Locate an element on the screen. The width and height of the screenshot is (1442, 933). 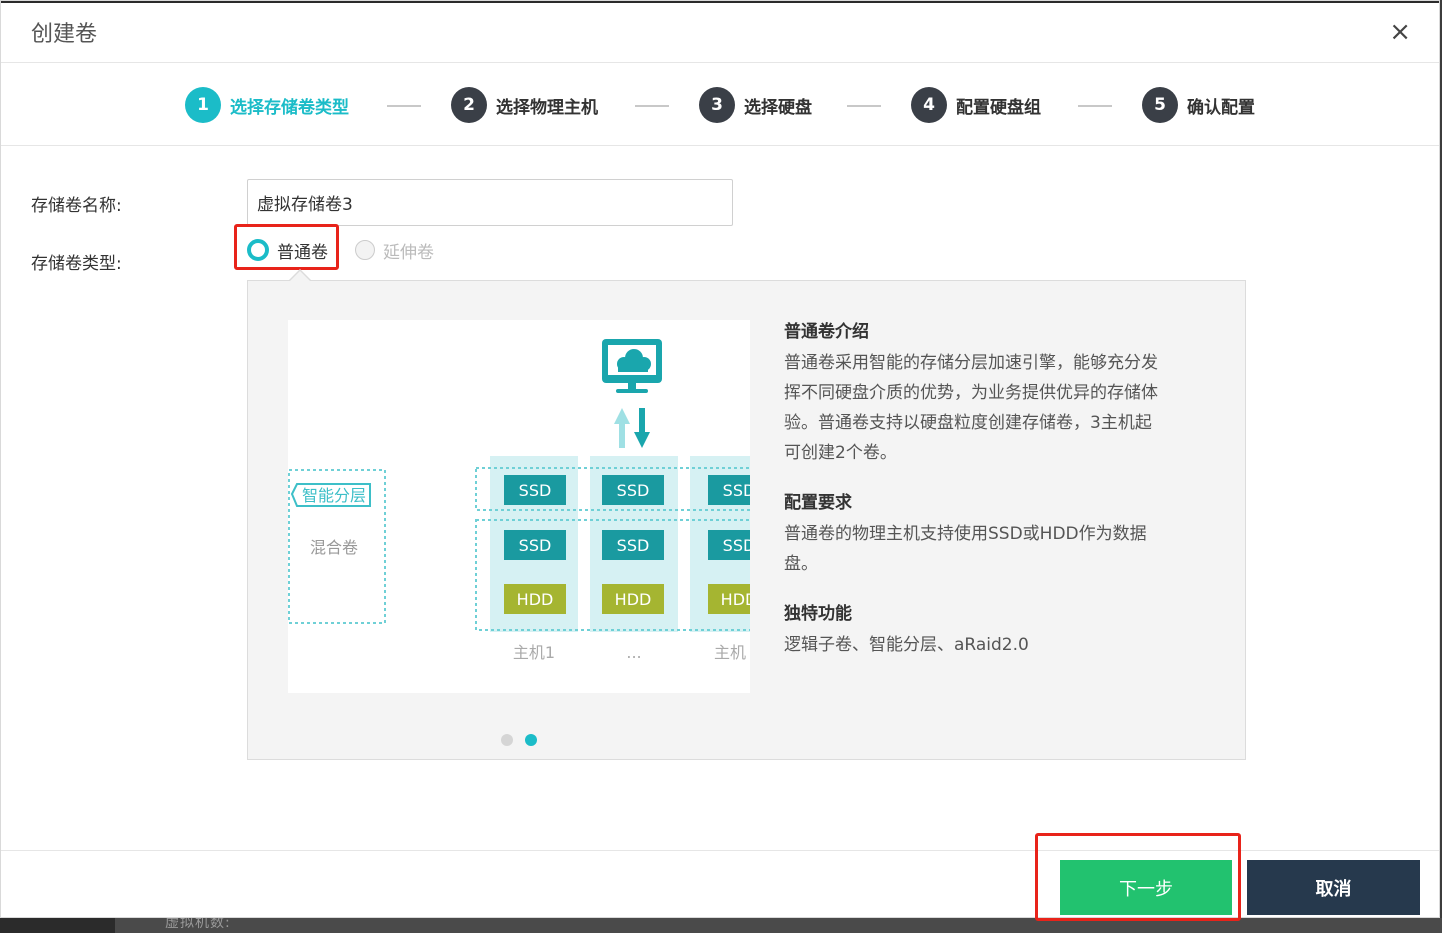
step-4: 4 配置硬盘组 is located at coordinates (976, 105).